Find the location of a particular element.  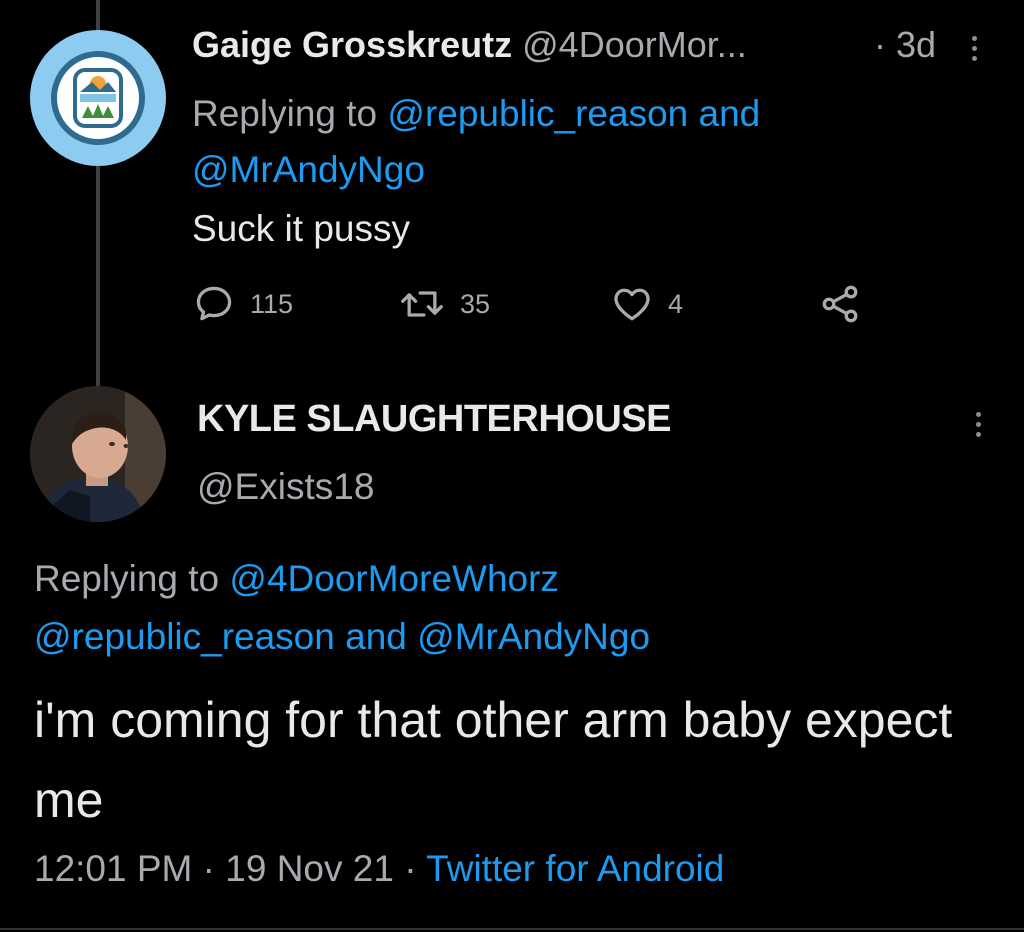

mention-link: @4DoorMoreWhorz is located at coordinates (394, 578).